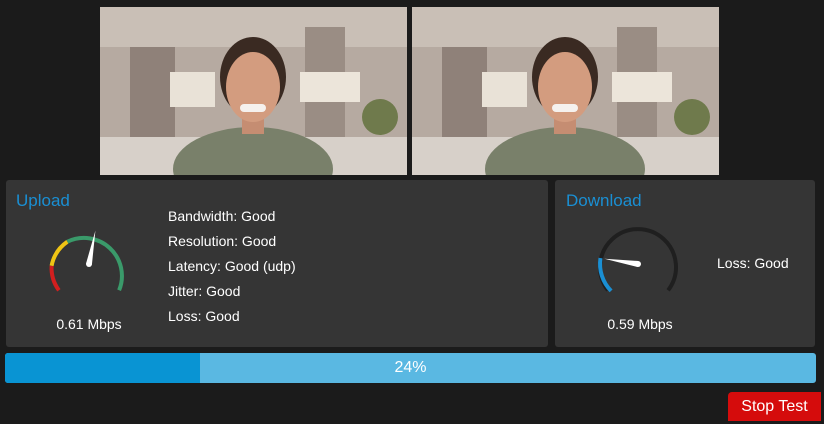 The width and height of the screenshot is (824, 424). What do you see at coordinates (640, 324) in the screenshot?
I see `download-speed-value: 0.59 Mbps` at bounding box center [640, 324].